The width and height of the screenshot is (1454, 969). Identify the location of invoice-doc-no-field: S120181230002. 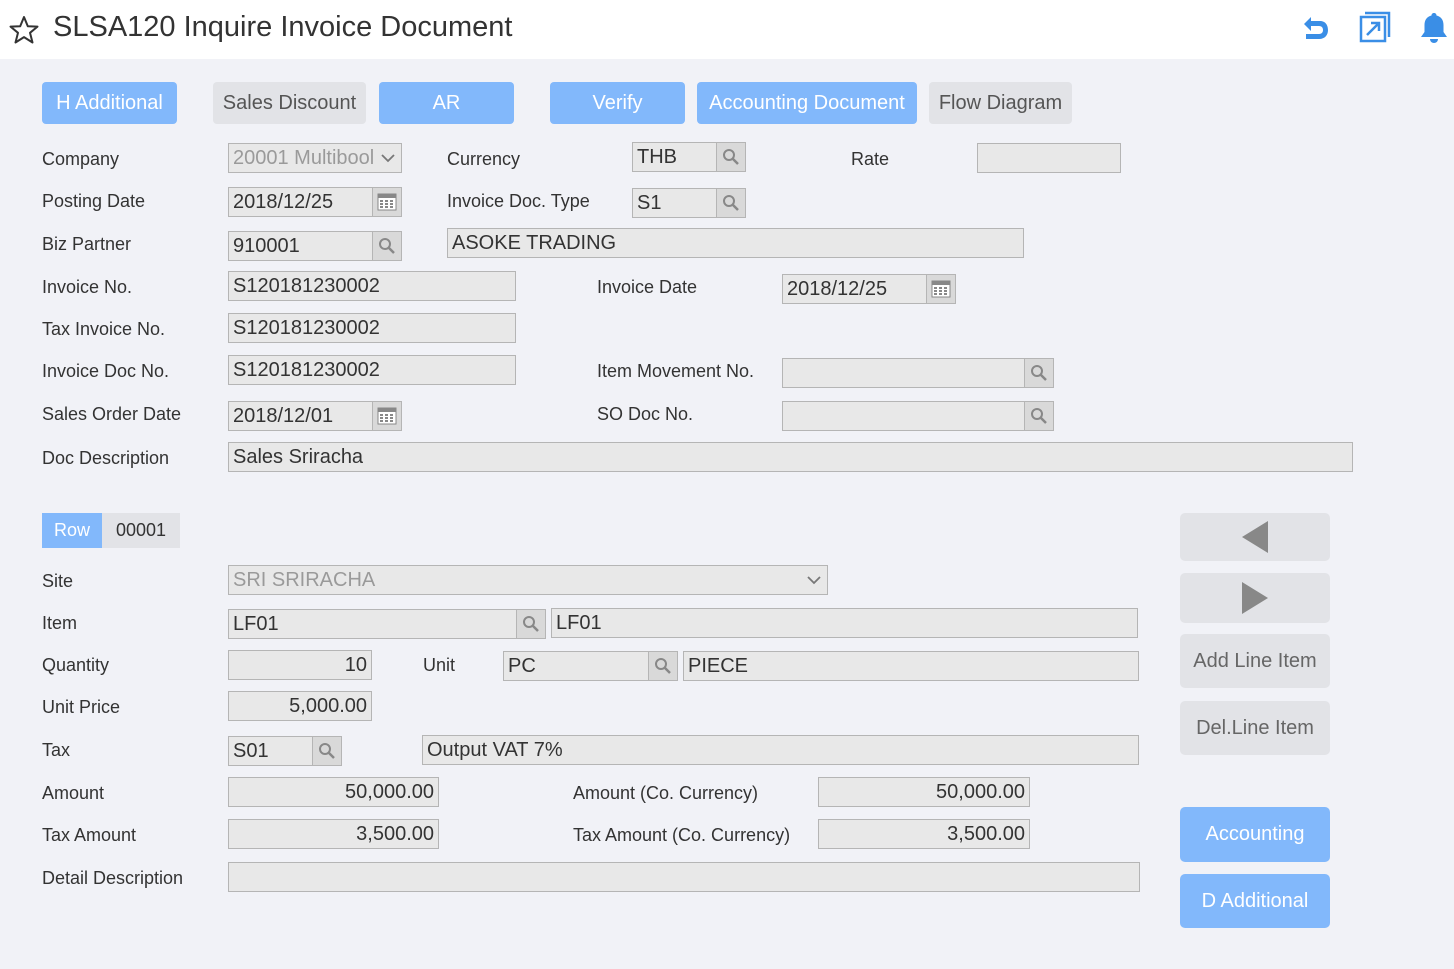
(372, 370).